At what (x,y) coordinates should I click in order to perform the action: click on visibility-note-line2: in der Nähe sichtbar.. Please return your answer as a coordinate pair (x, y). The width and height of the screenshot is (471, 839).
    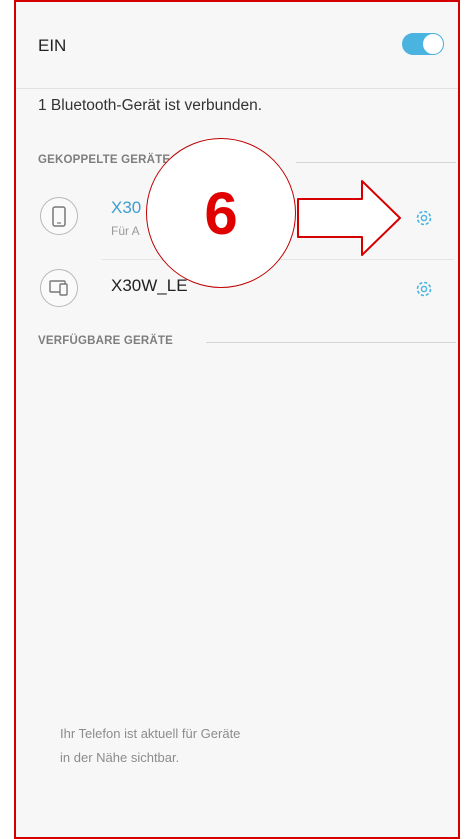
    Looking at the image, I should click on (120, 757).